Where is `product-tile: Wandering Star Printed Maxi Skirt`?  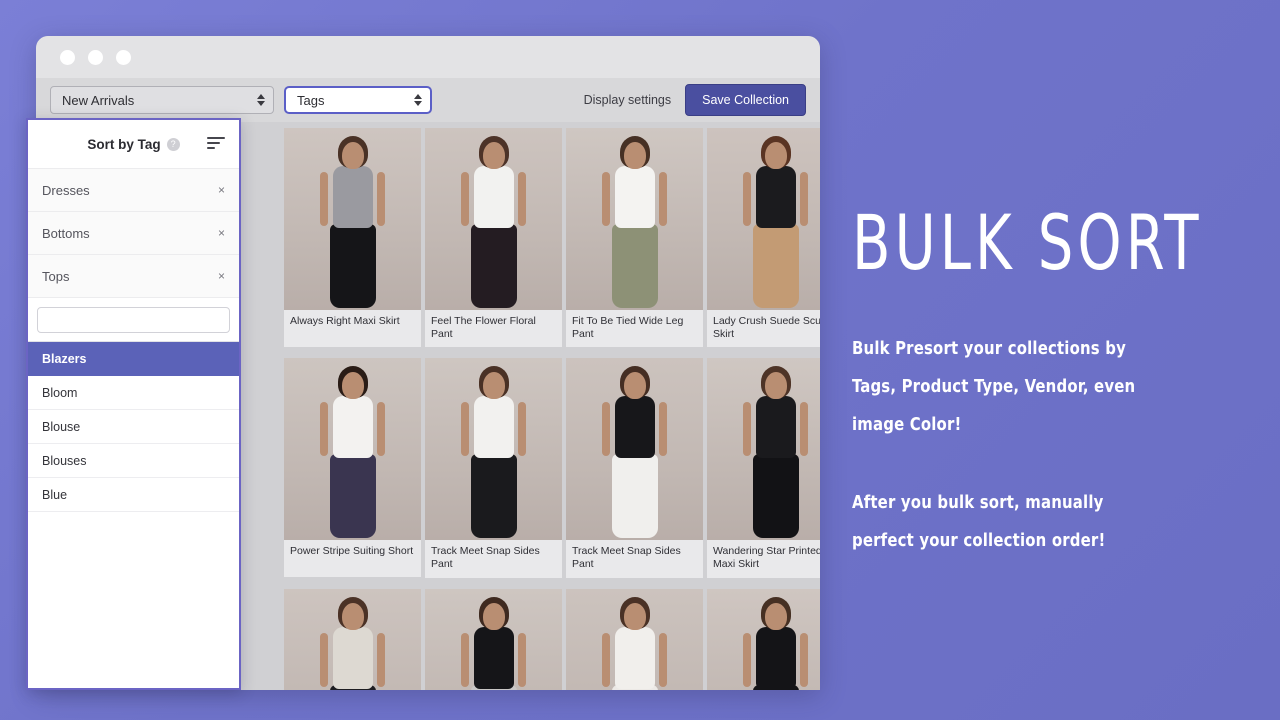
product-tile: Wandering Star Printed Maxi Skirt is located at coordinates (763, 468).